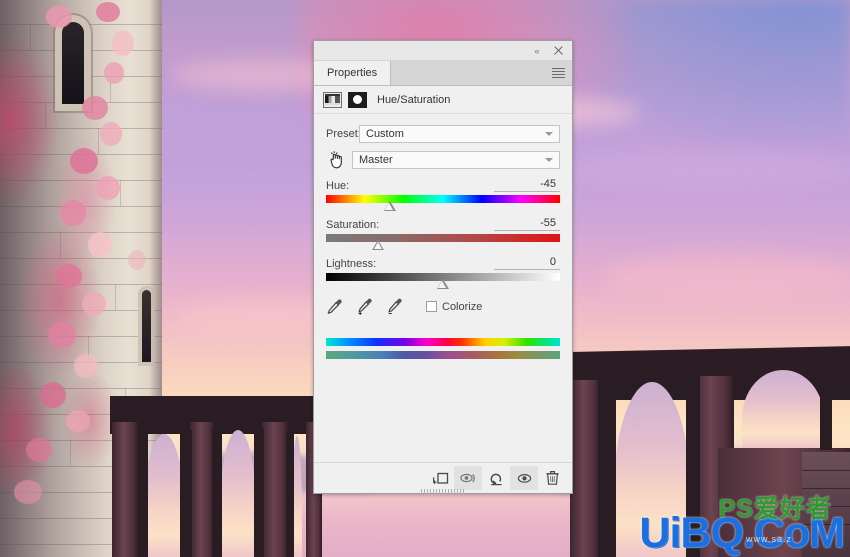 The width and height of the screenshot is (850, 557). Describe the element at coordinates (440, 478) in the screenshot. I see `clip-to-layer-button` at that location.